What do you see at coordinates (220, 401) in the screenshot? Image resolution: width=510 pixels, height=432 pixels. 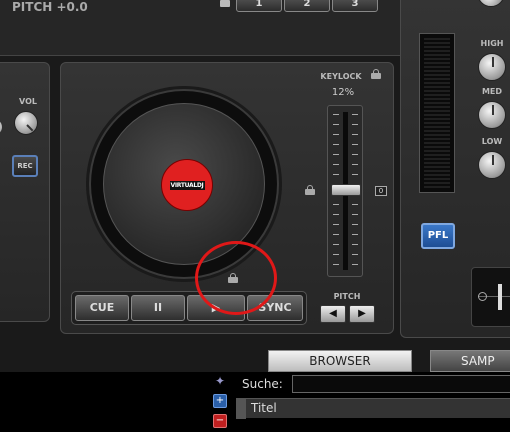 I see `blue-folder-add-icon: +` at bounding box center [220, 401].